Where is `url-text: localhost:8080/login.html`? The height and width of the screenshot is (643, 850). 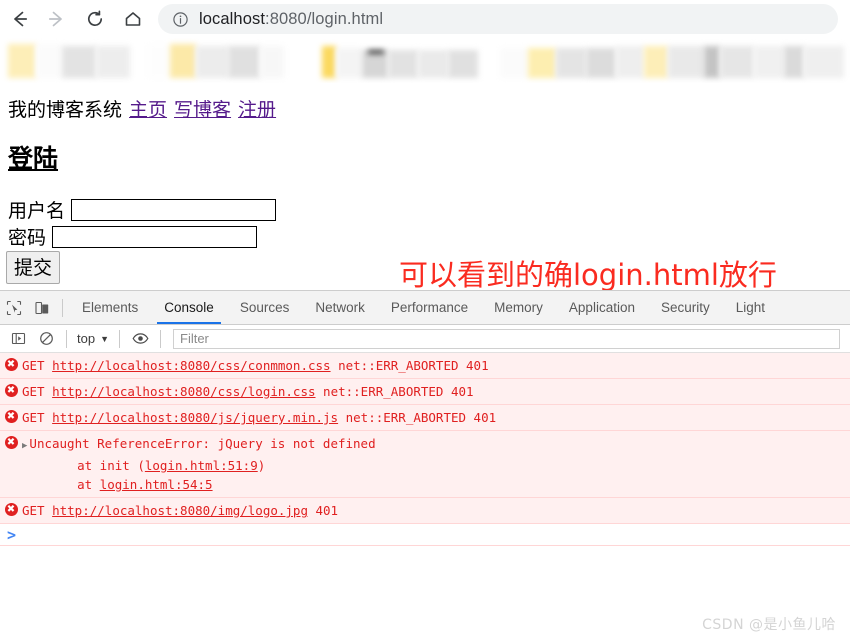
url-text: localhost:8080/login.html is located at coordinates (291, 19).